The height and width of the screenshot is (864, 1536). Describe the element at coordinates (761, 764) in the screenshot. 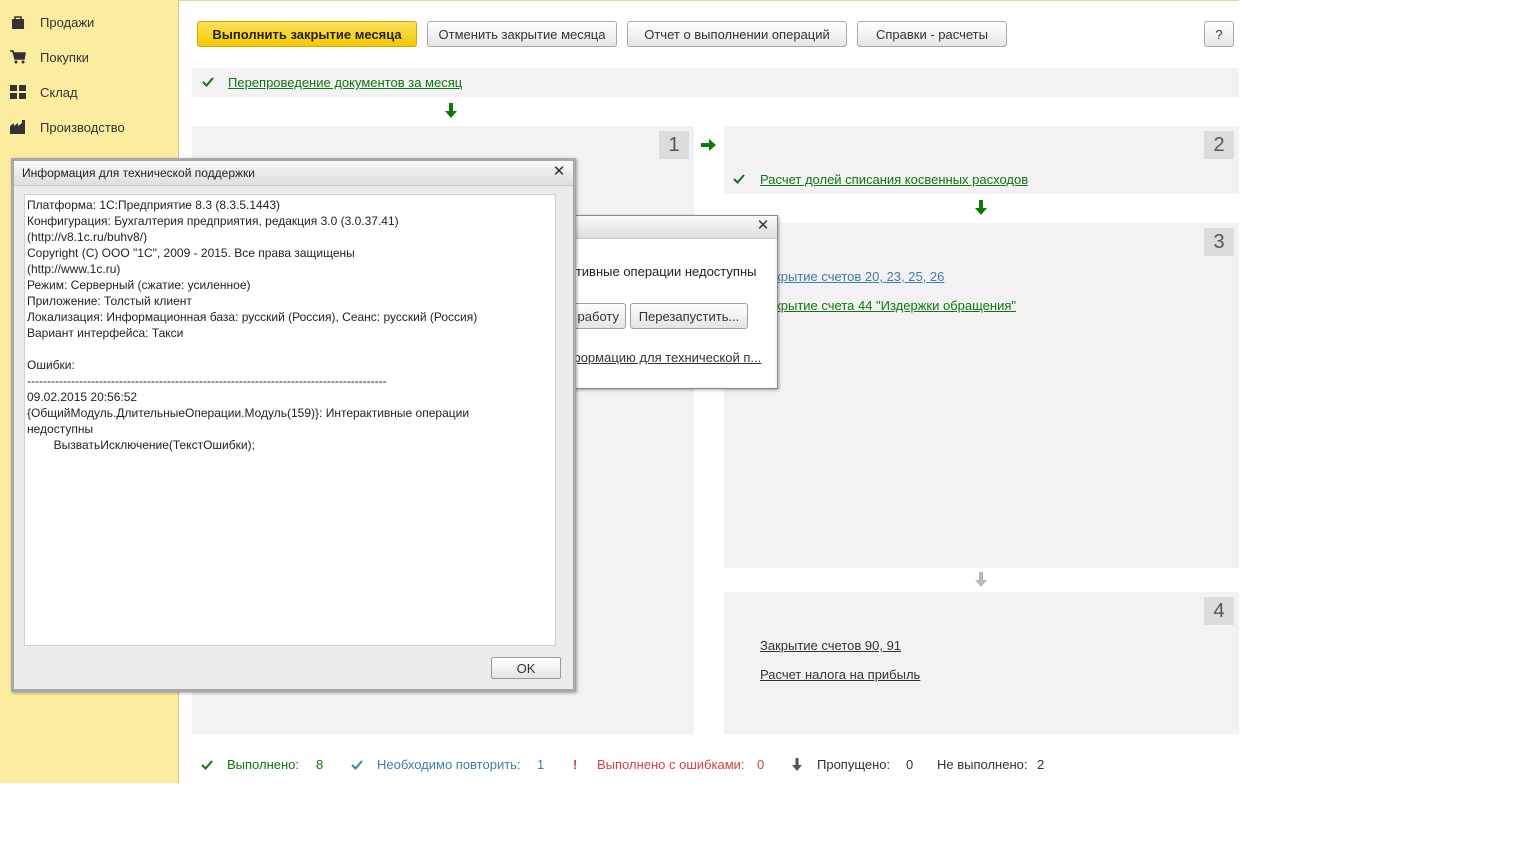

I see `status-errors-count: 0` at that location.